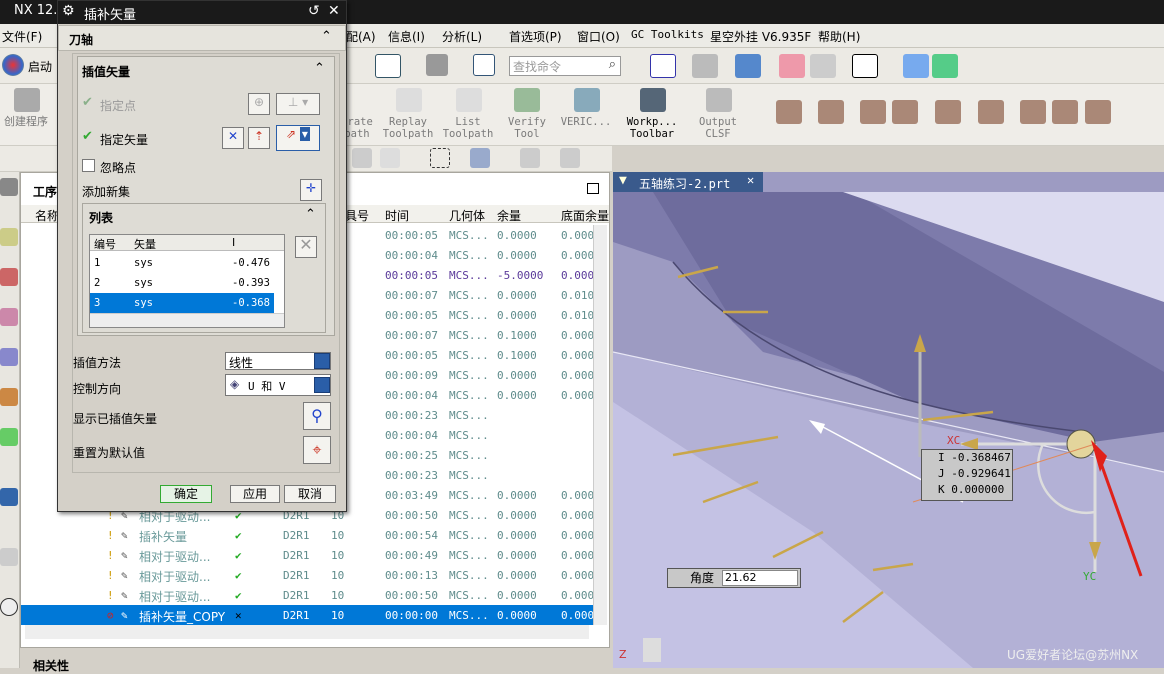 The image size is (1164, 674). I want to click on web-icon, so click(9, 497).